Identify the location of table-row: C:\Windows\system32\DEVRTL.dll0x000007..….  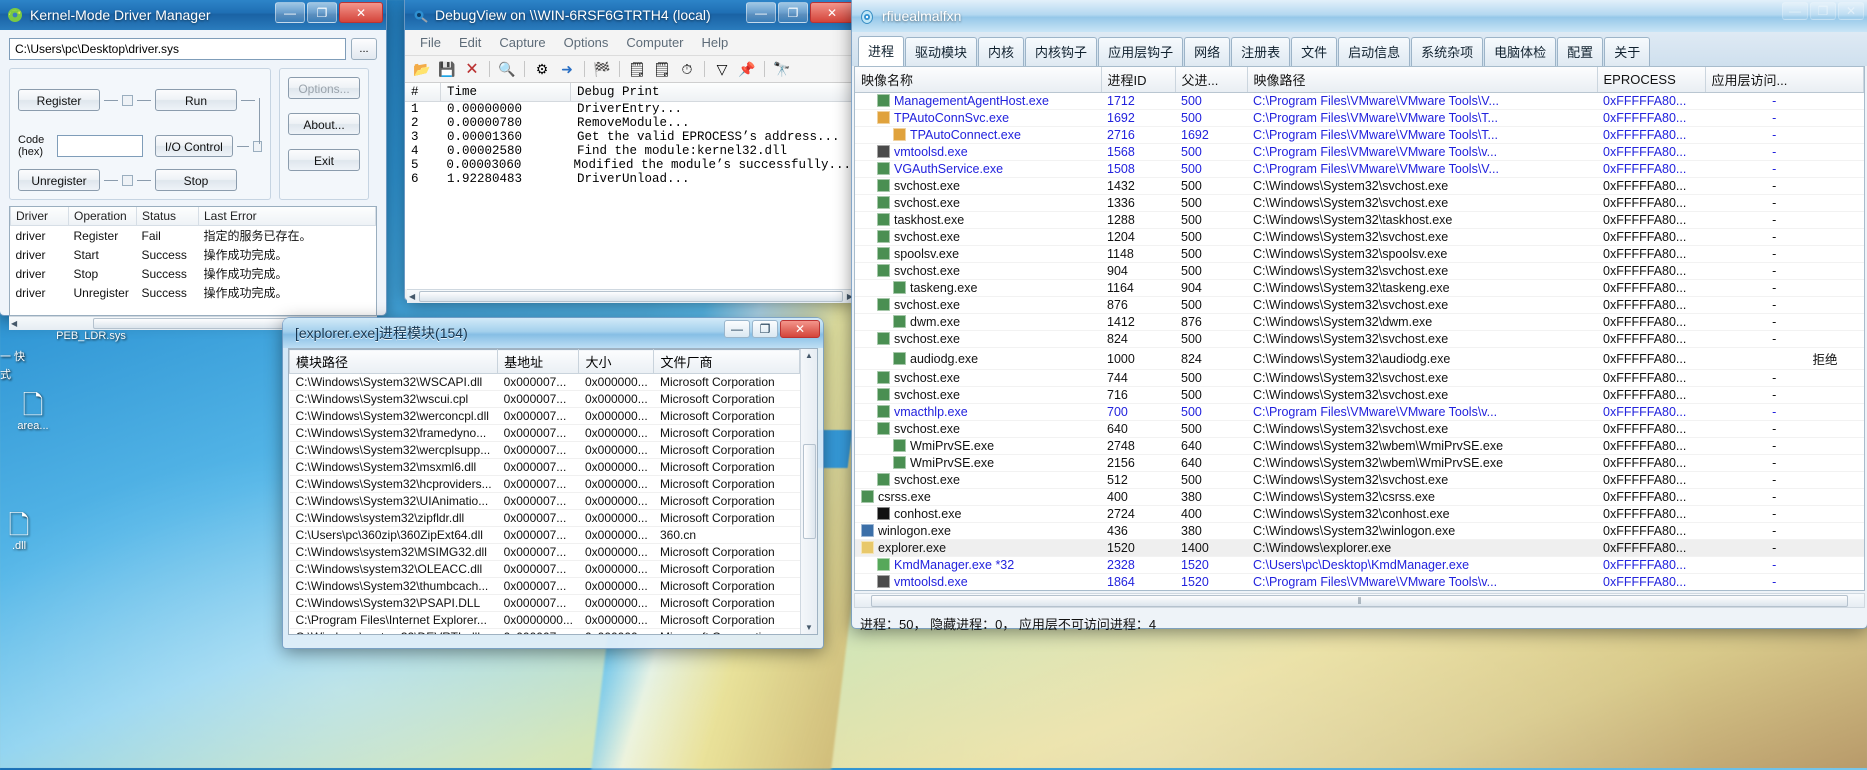
(544, 631).